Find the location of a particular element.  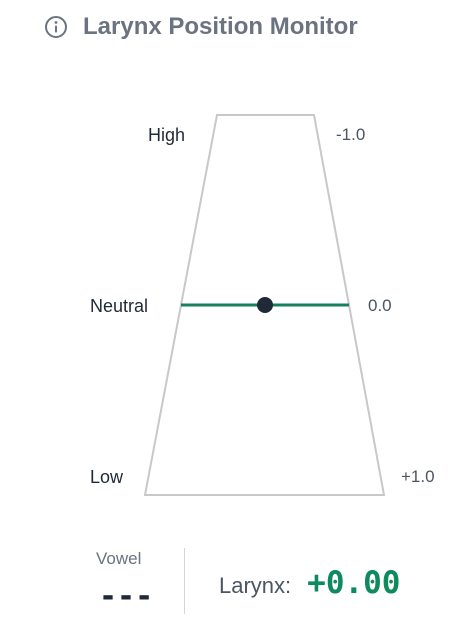

scale-middle-value: 0.0 is located at coordinates (380, 305).